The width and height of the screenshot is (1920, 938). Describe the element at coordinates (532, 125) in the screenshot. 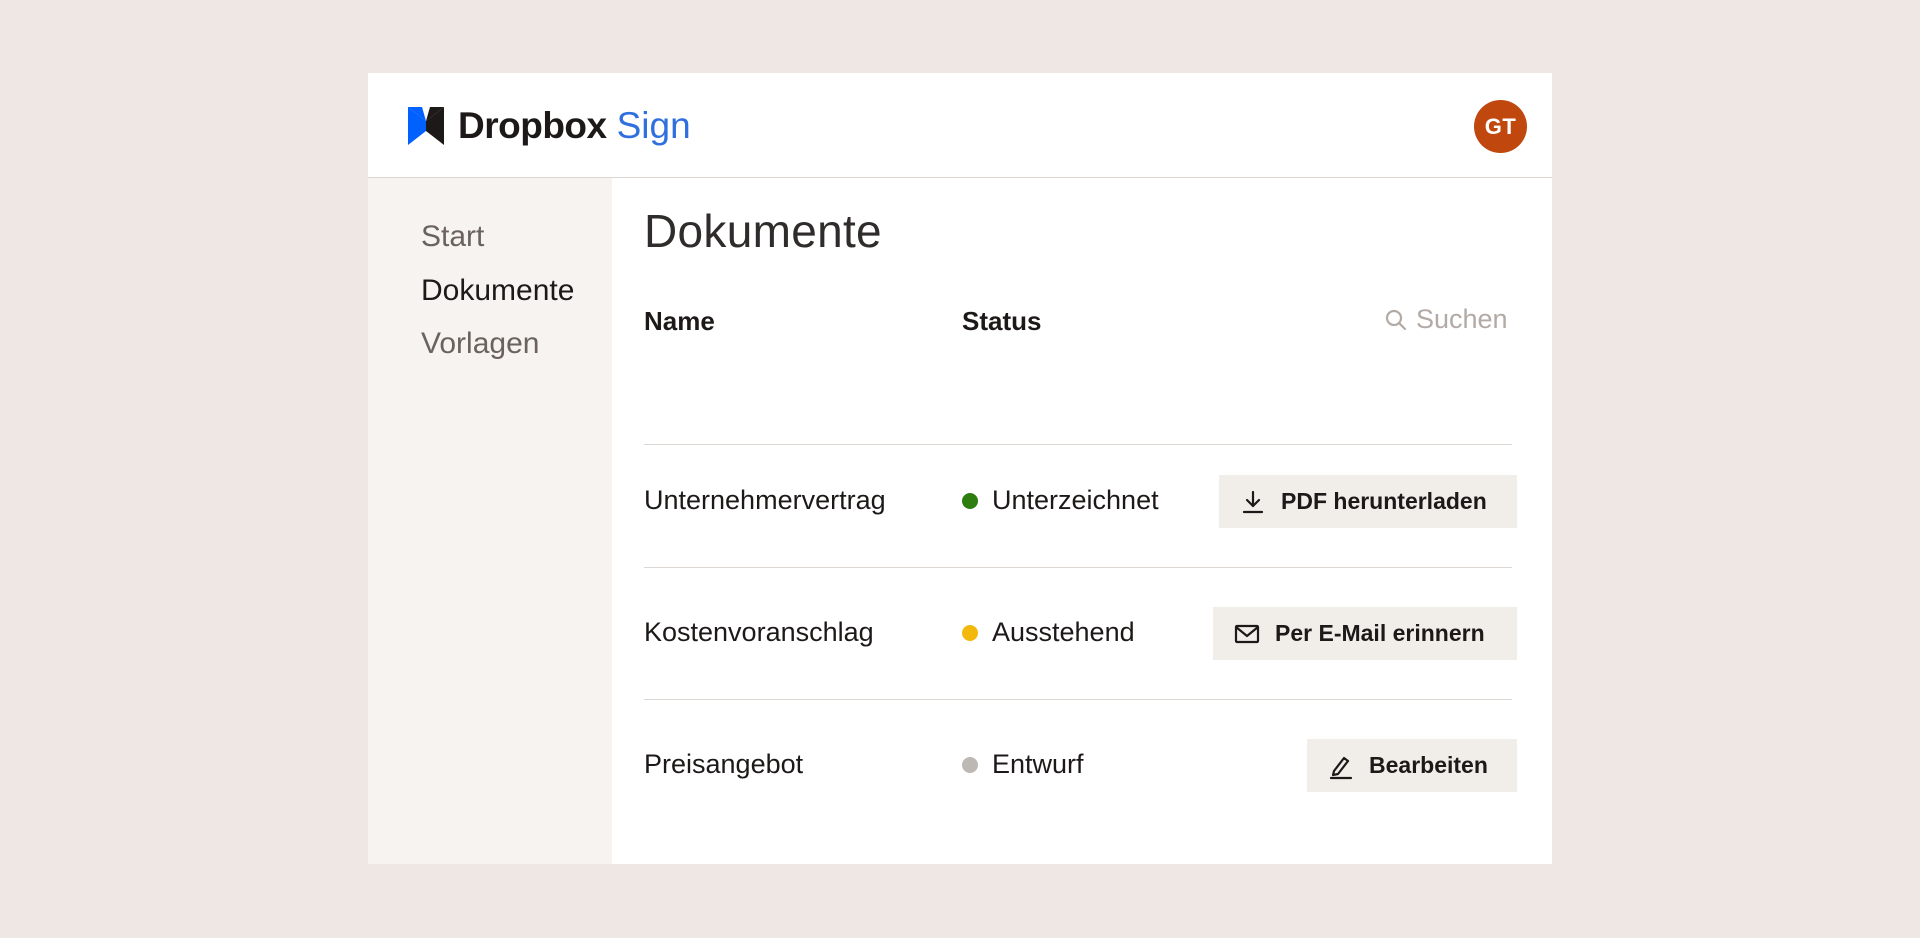

I see `logo-wordmark: Dropbox` at that location.